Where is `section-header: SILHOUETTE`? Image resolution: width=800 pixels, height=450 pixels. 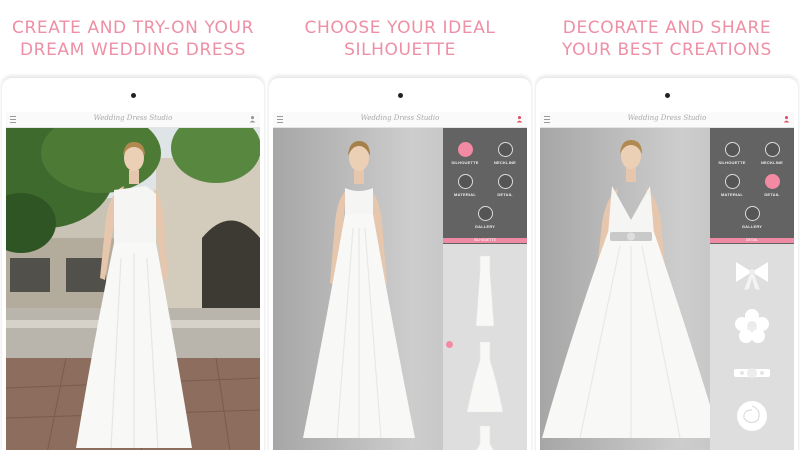
section-header: SILHOUETTE is located at coordinates (485, 240).